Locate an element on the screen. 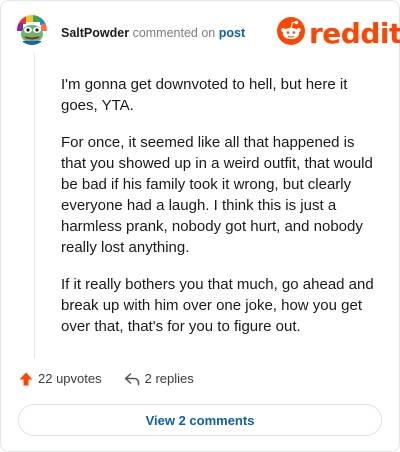  commented-on-text: commented on is located at coordinates (174, 33).